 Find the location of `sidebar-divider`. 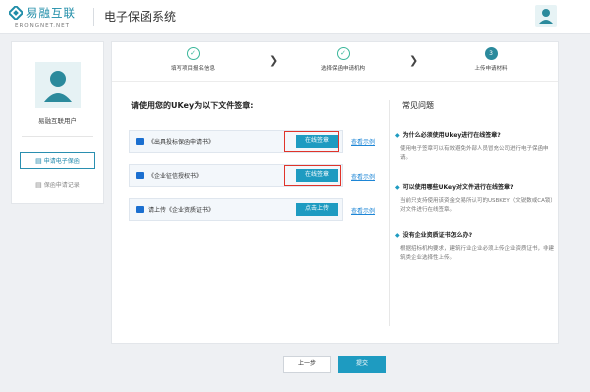

sidebar-divider is located at coordinates (57, 136).